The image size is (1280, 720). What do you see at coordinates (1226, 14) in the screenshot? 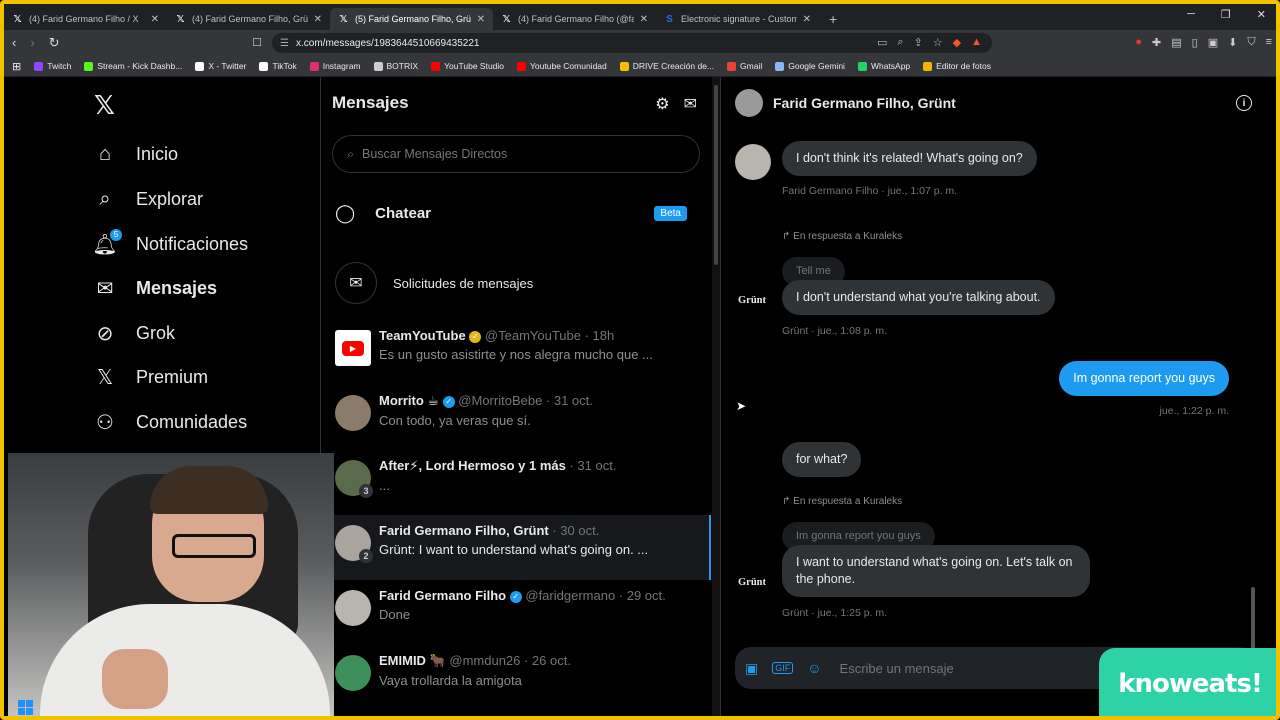
I see `maximize-icon: ❐` at bounding box center [1226, 14].